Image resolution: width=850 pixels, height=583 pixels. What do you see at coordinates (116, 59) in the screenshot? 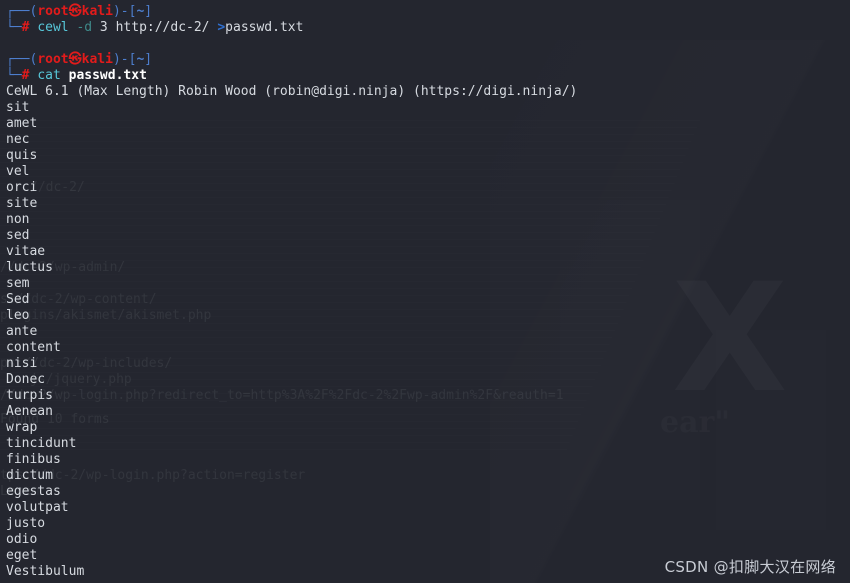
I see `prompt-close-paren-2: )` at bounding box center [116, 59].